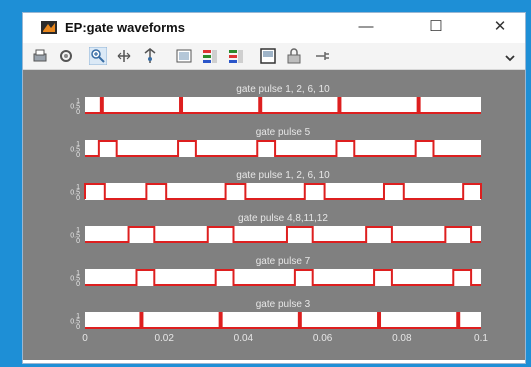 This screenshot has width=531, height=367. Describe the element at coordinates (322, 56) in the screenshot. I see `pin-icon` at that location.